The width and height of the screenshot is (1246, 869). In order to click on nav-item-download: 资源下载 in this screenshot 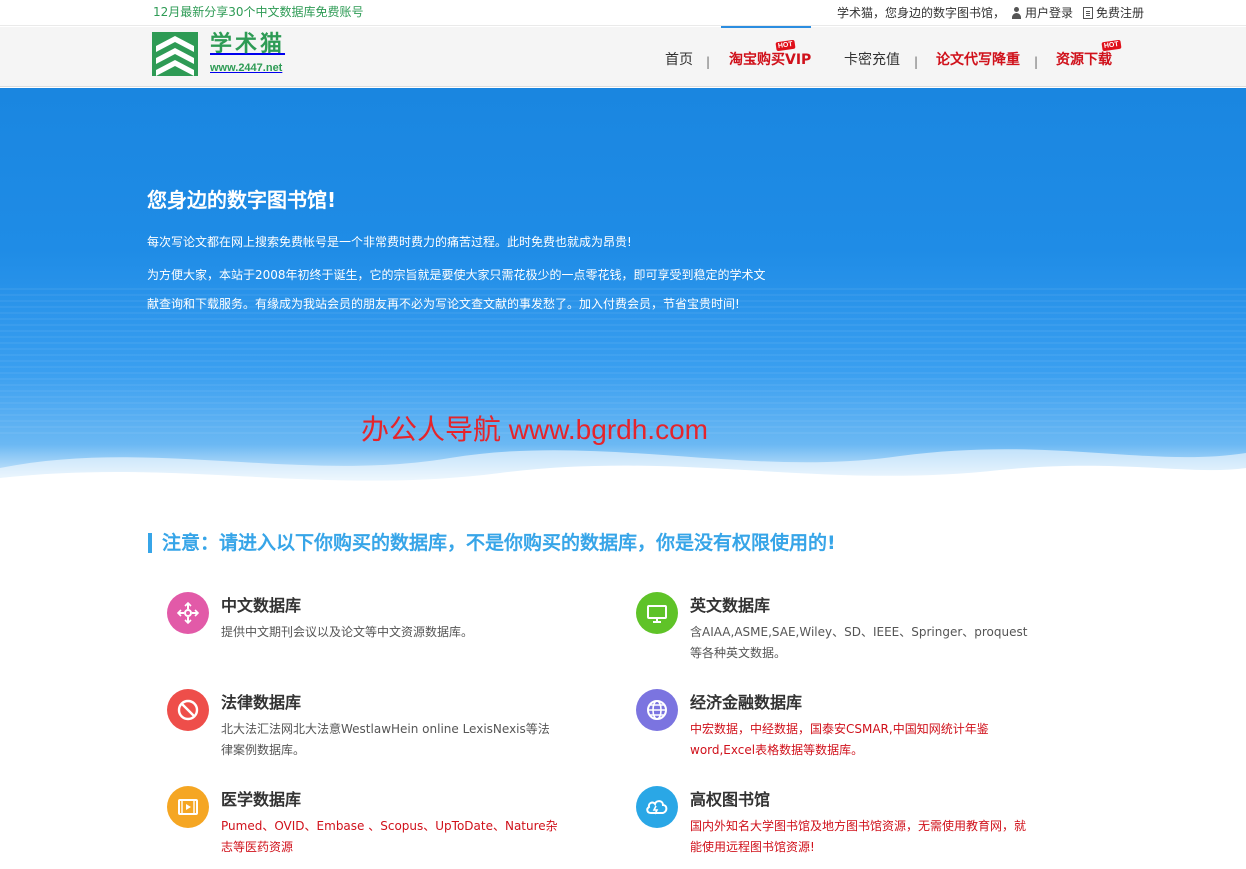, I will do `click(1084, 59)`.